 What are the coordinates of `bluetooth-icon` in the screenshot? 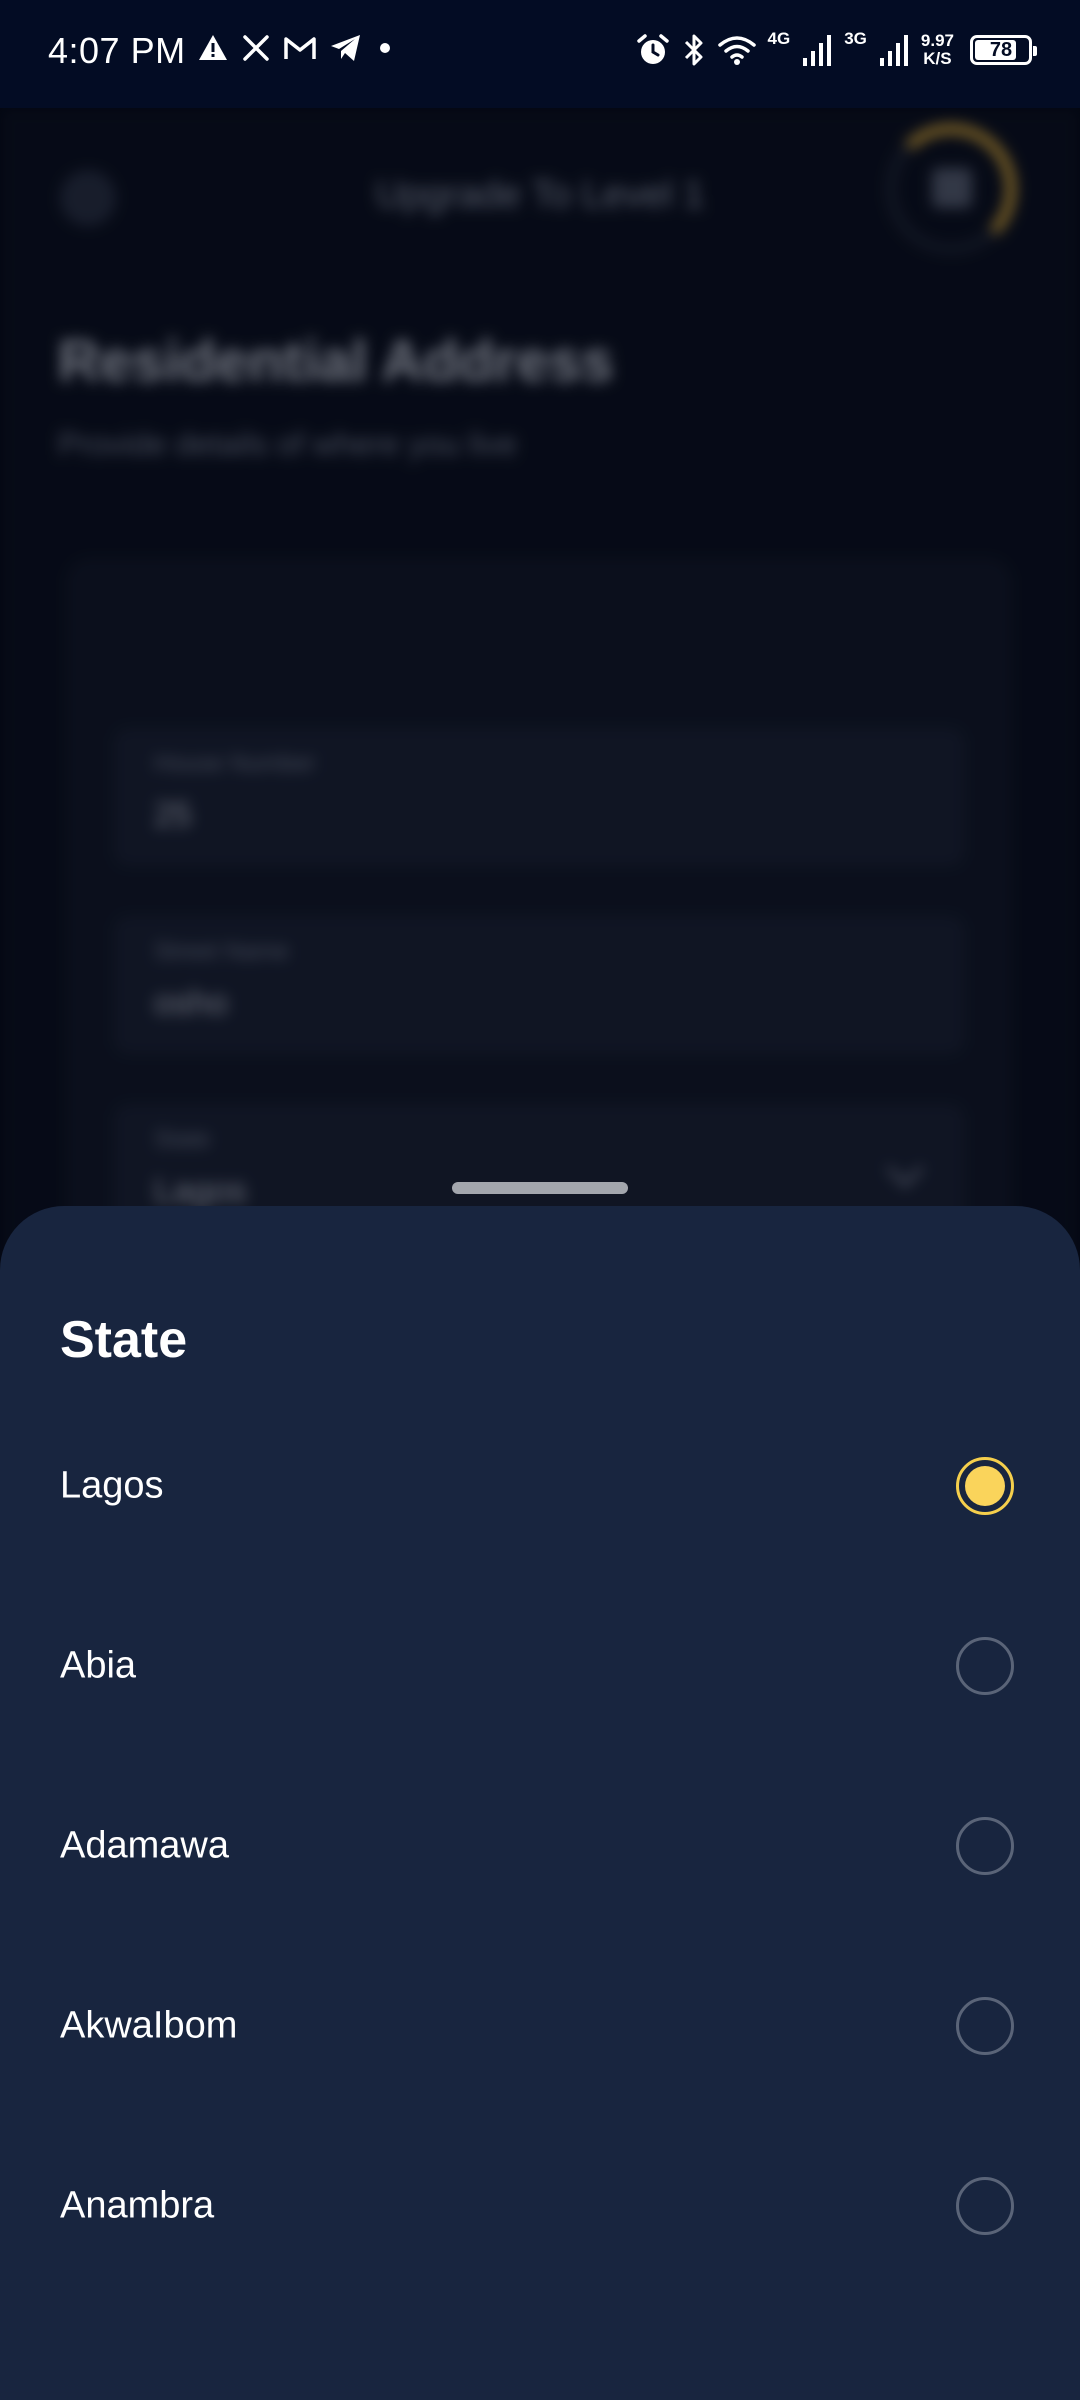 It's located at (694, 50).